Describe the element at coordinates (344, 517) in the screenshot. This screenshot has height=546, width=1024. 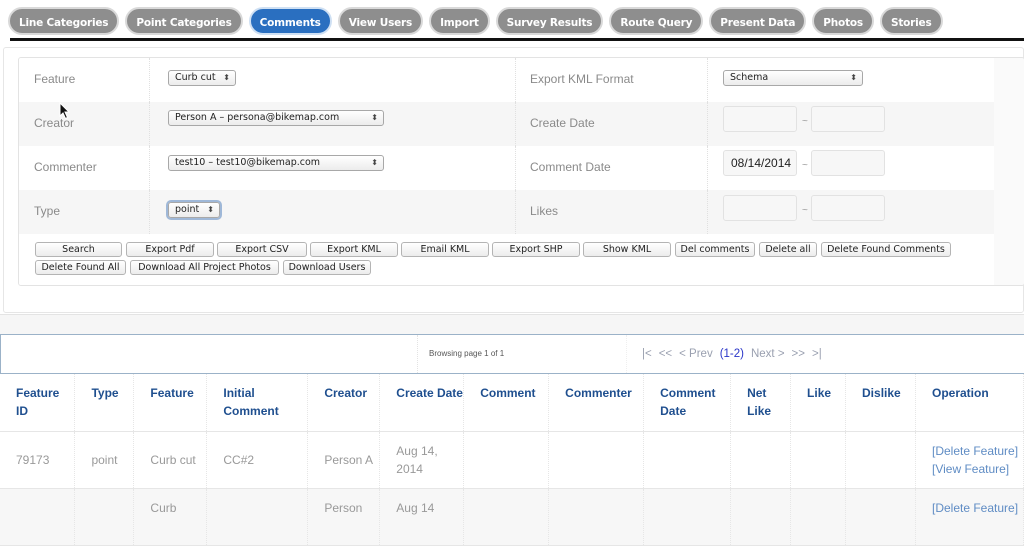
I see `cell-creator: Person` at that location.